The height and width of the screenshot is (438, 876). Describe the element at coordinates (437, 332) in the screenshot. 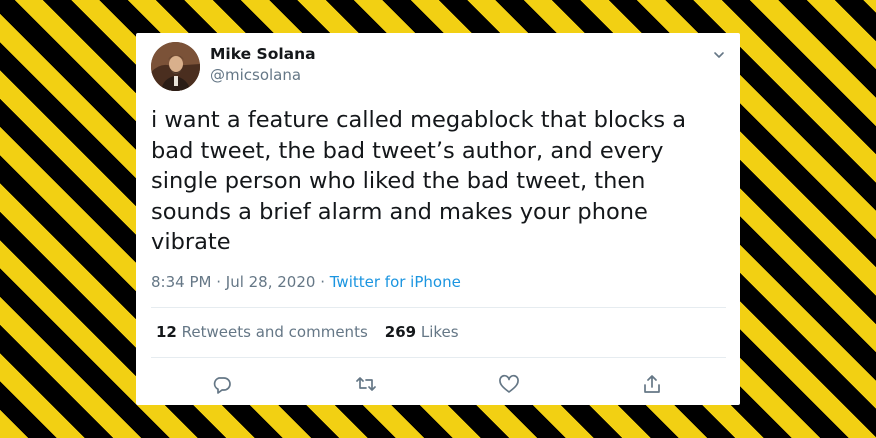

I see `likes-label: Likes` at that location.